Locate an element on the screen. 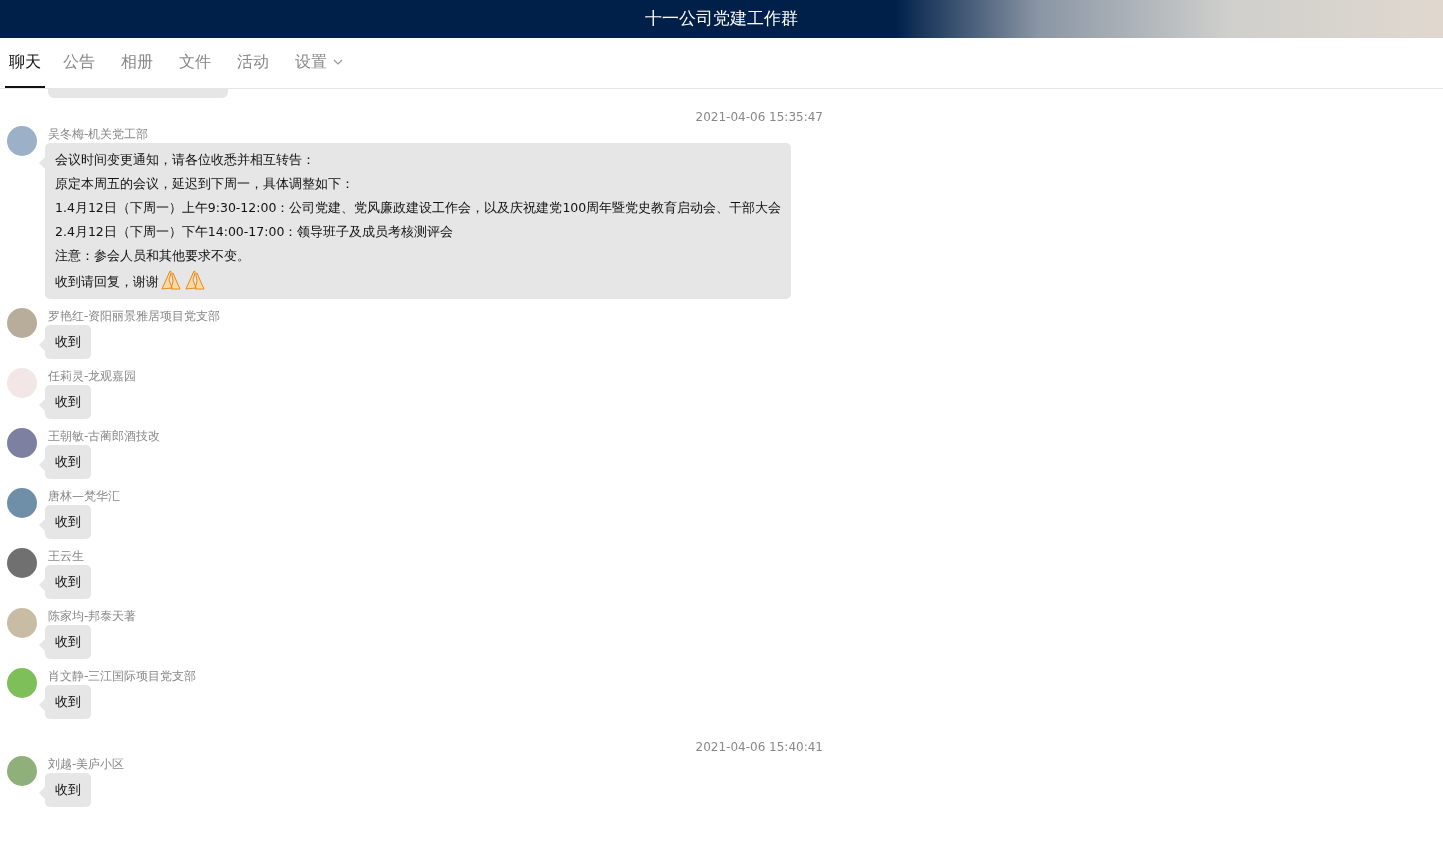 This screenshot has width=1443, height=852. tab: 文件 is located at coordinates (195, 69).